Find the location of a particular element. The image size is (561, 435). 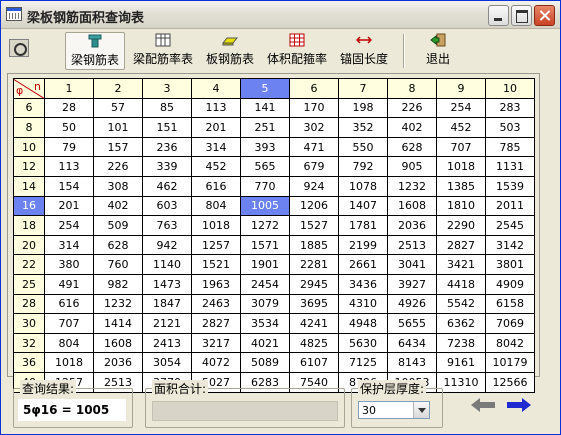

row-header: 18 is located at coordinates (29, 225).